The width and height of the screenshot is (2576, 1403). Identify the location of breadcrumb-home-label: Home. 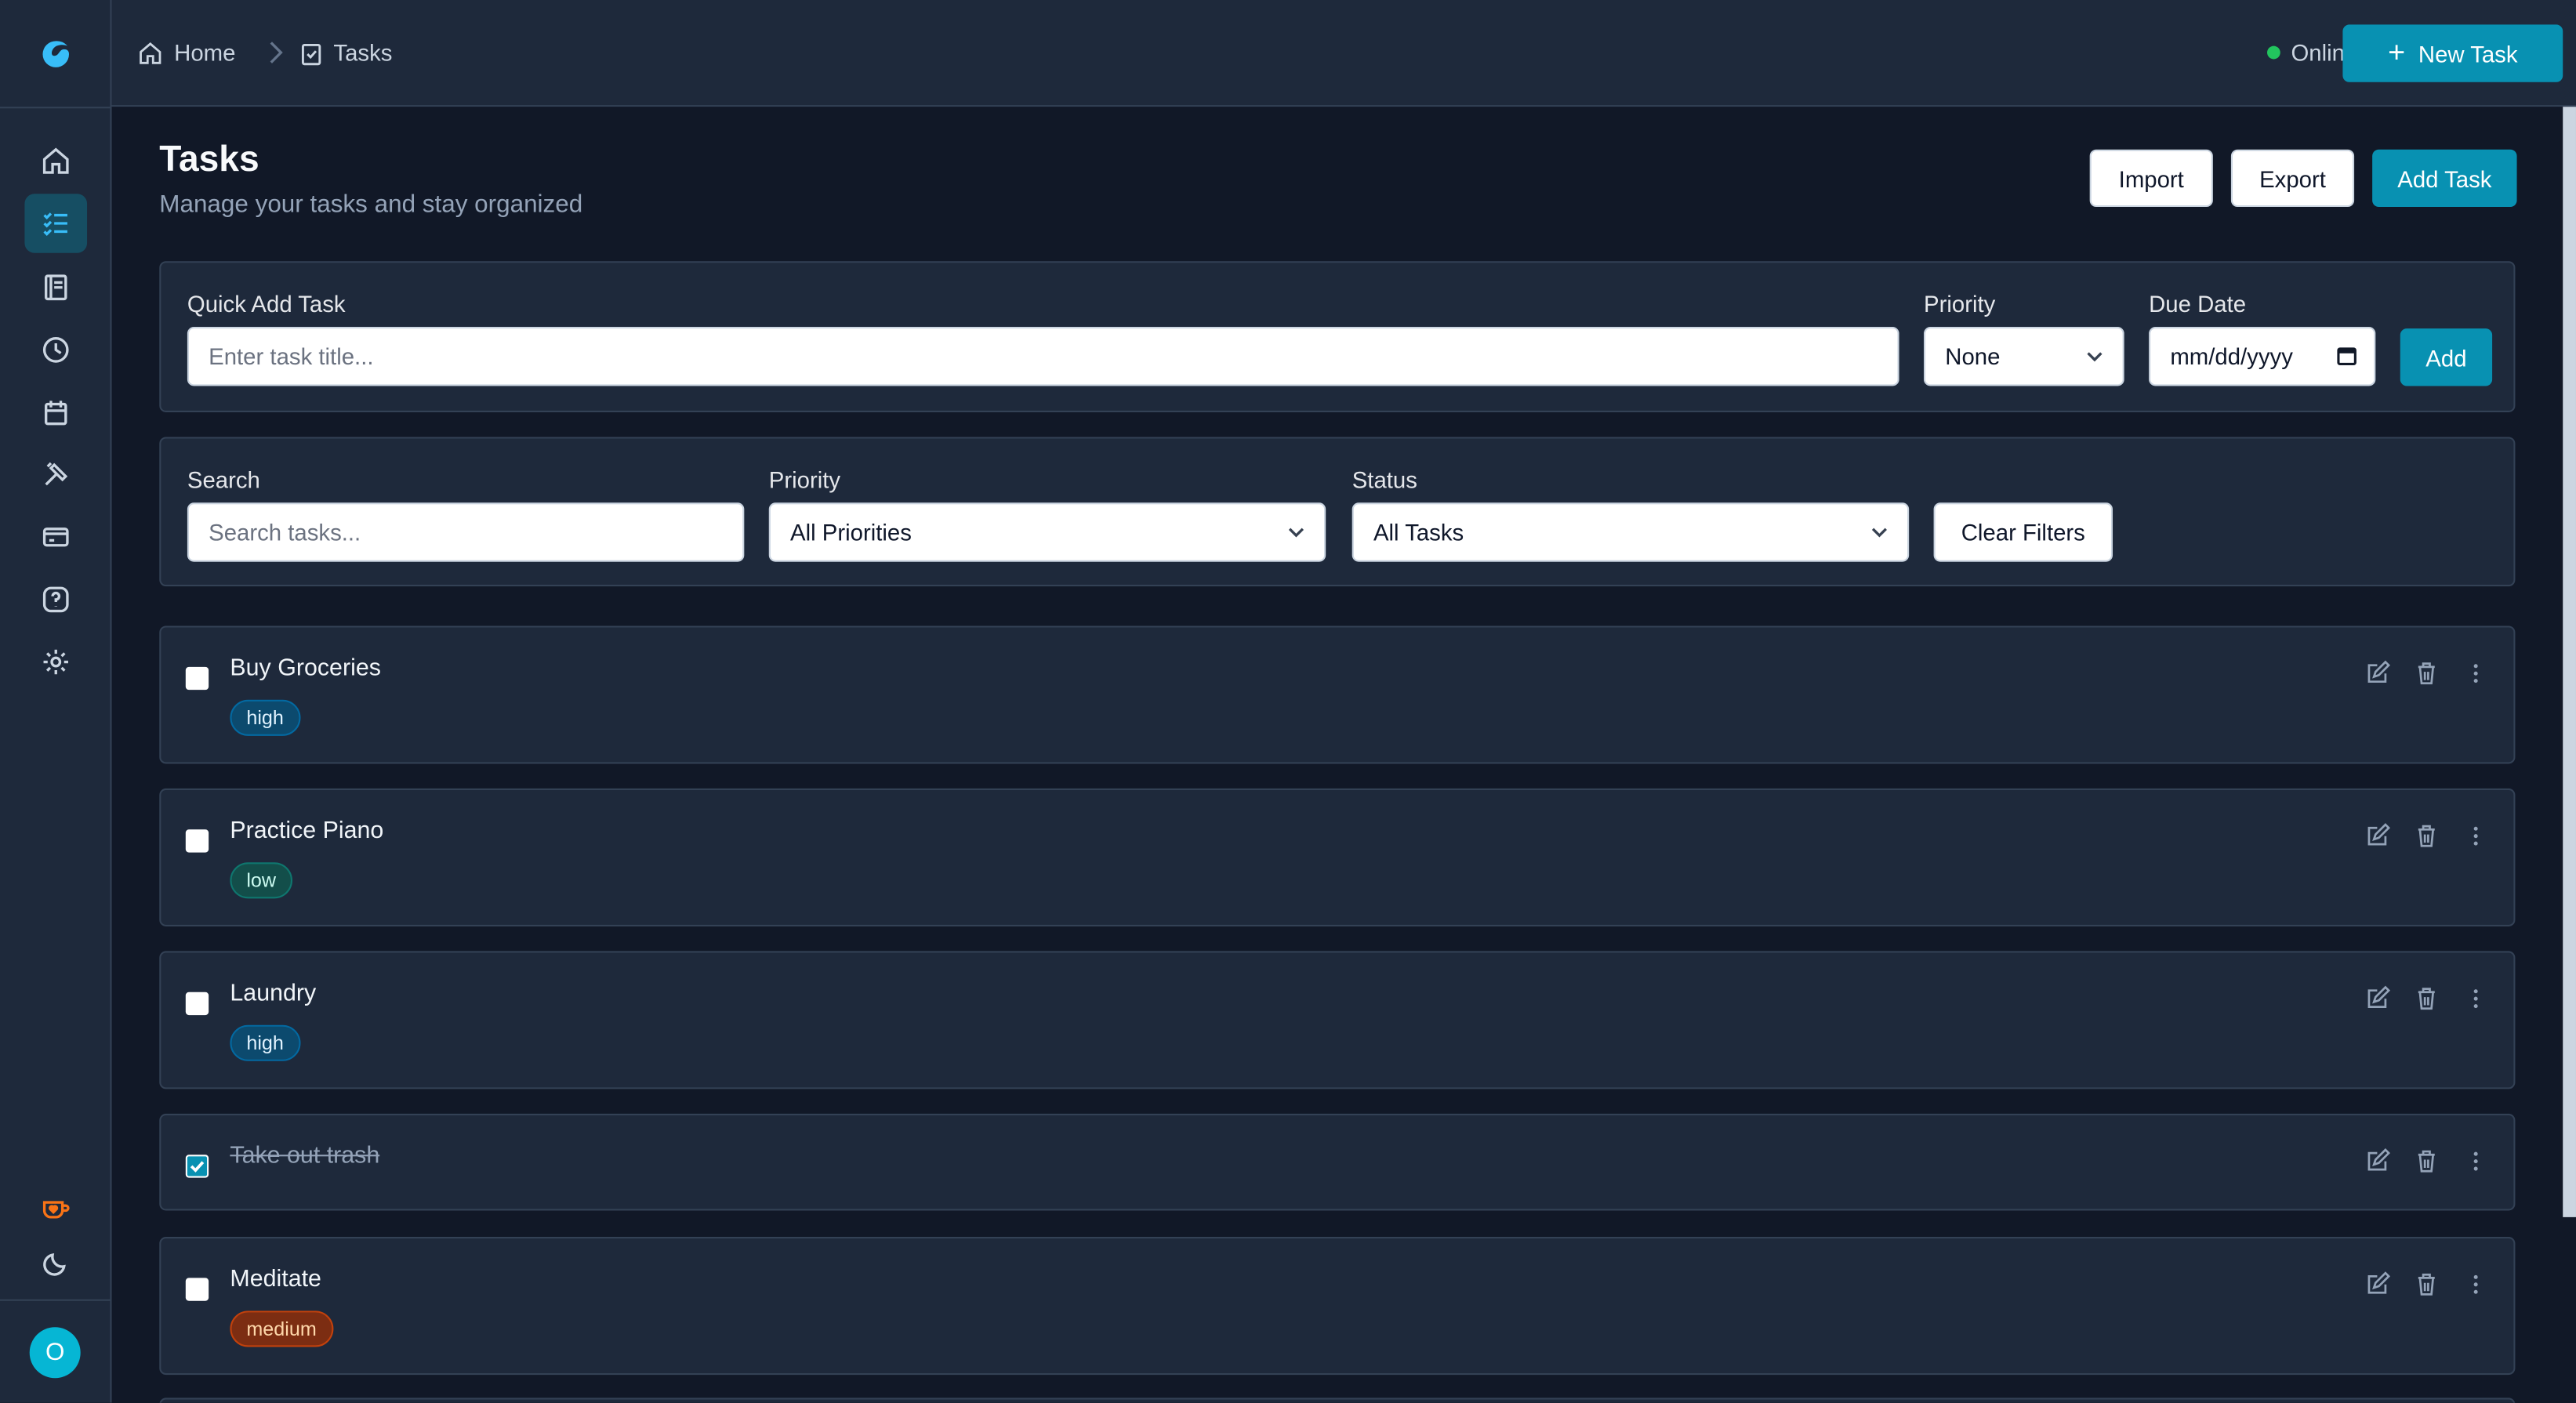
(205, 53).